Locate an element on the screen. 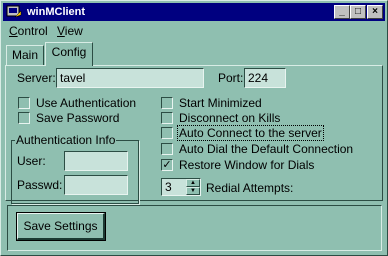 The height and width of the screenshot is (256, 388). restore-window-checkbox: ✓ is located at coordinates (167, 165).